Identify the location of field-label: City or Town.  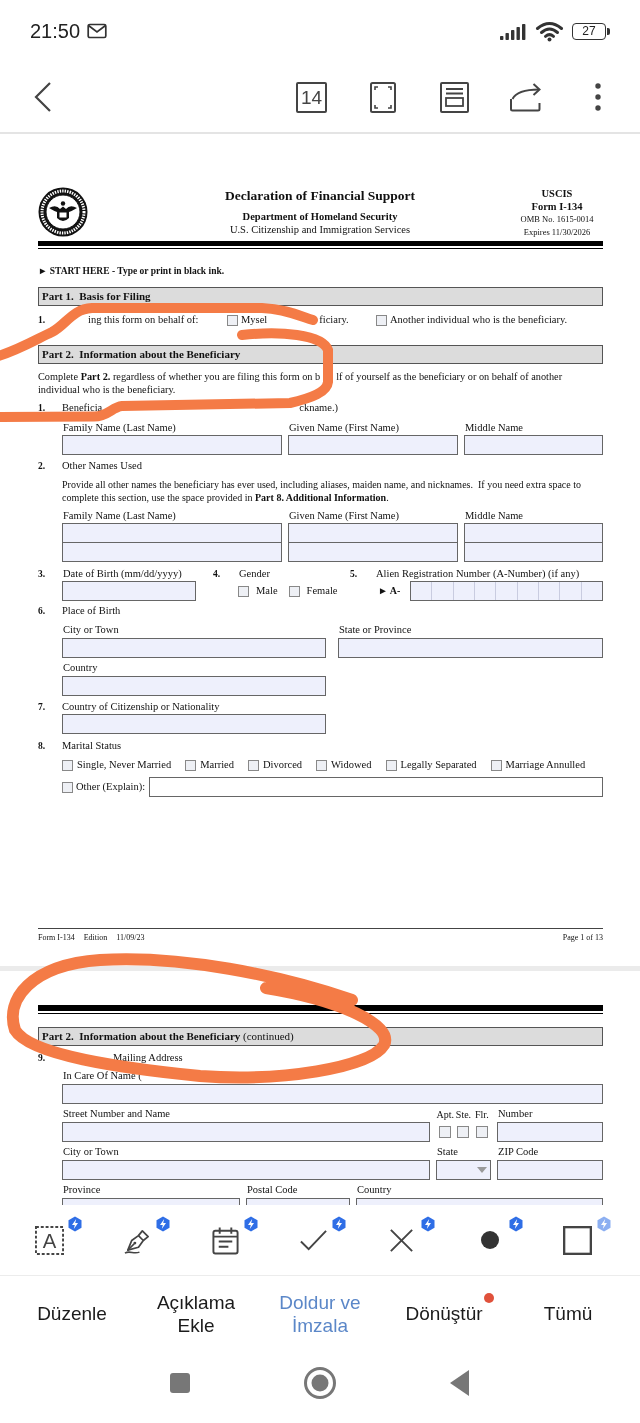
(90, 1152).